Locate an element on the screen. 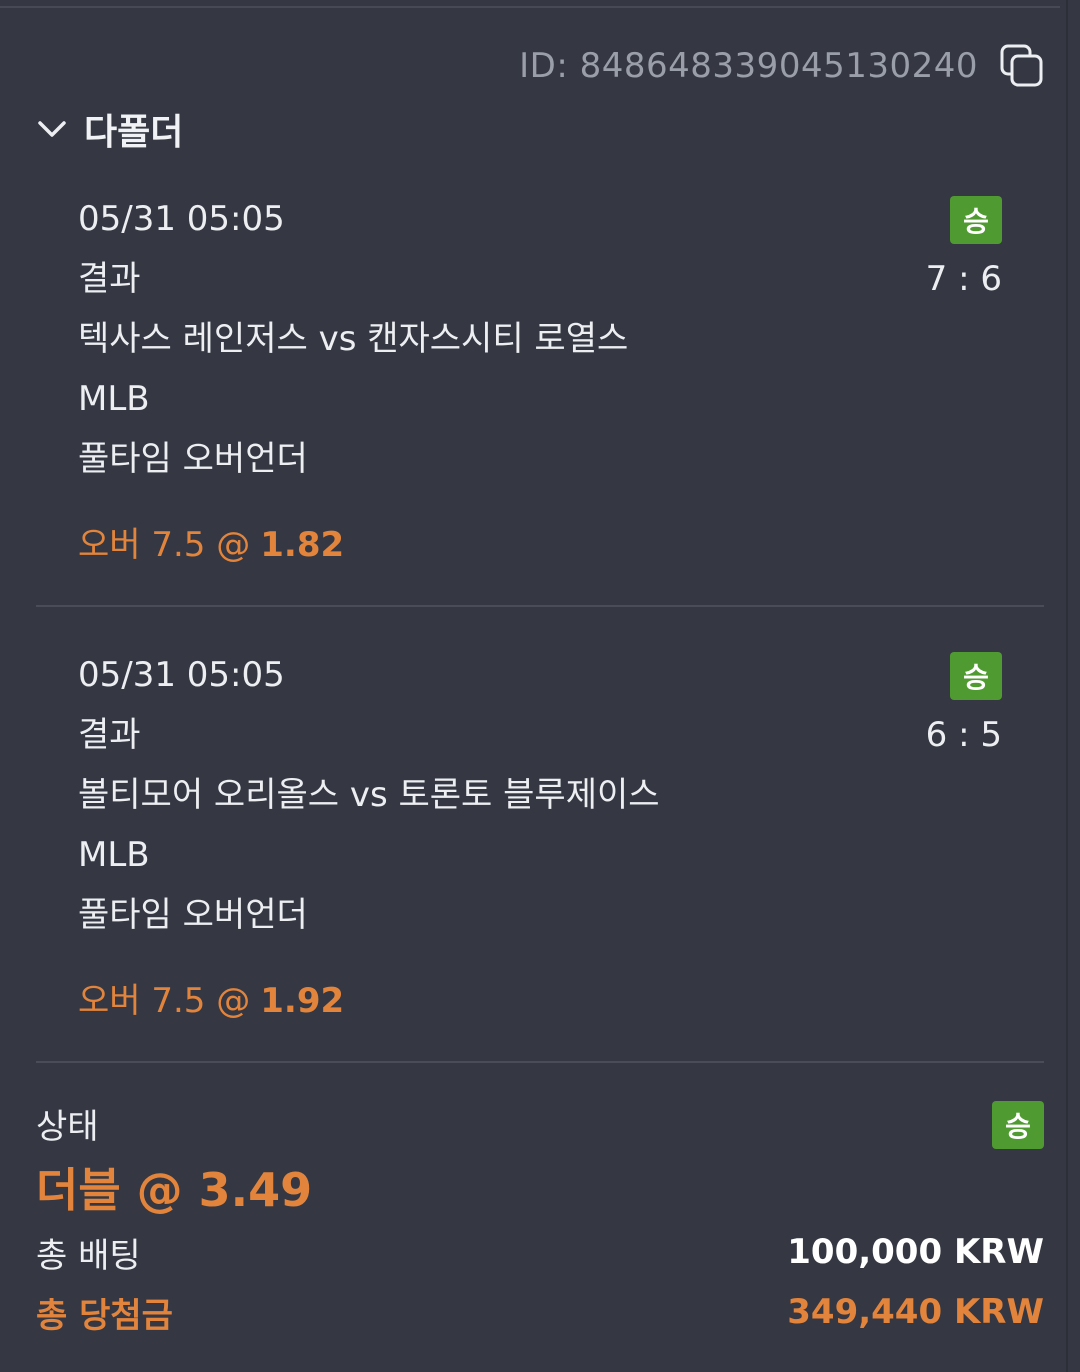  ticket-id-row: ID: 848648339045130240 is located at coordinates (781, 66).